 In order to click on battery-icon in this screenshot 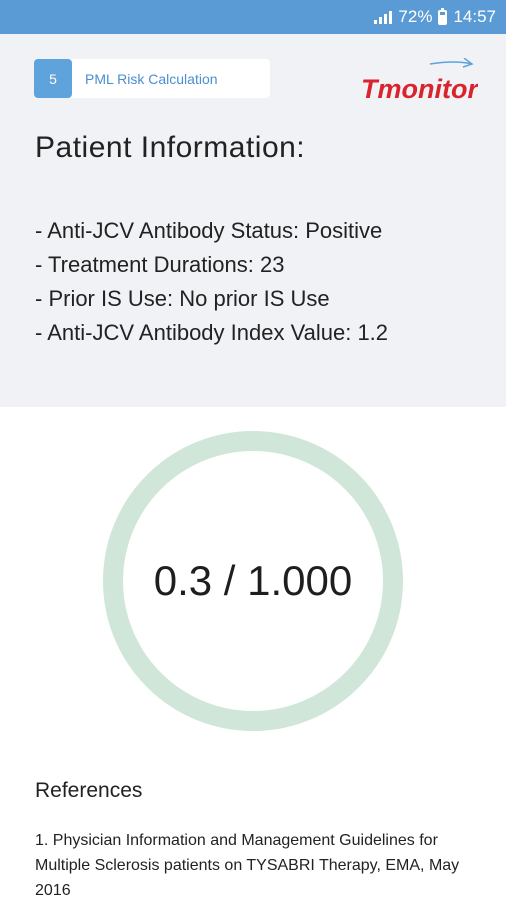, I will do `click(443, 16)`.